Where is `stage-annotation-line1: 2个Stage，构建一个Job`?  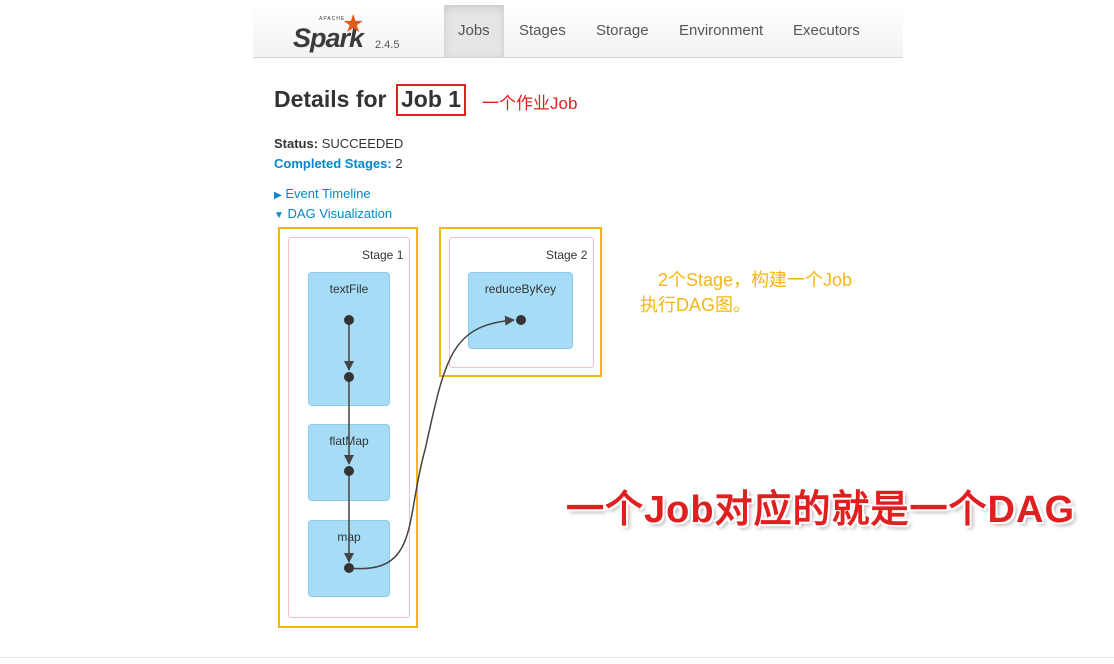 stage-annotation-line1: 2个Stage，构建一个Job is located at coordinates (755, 280).